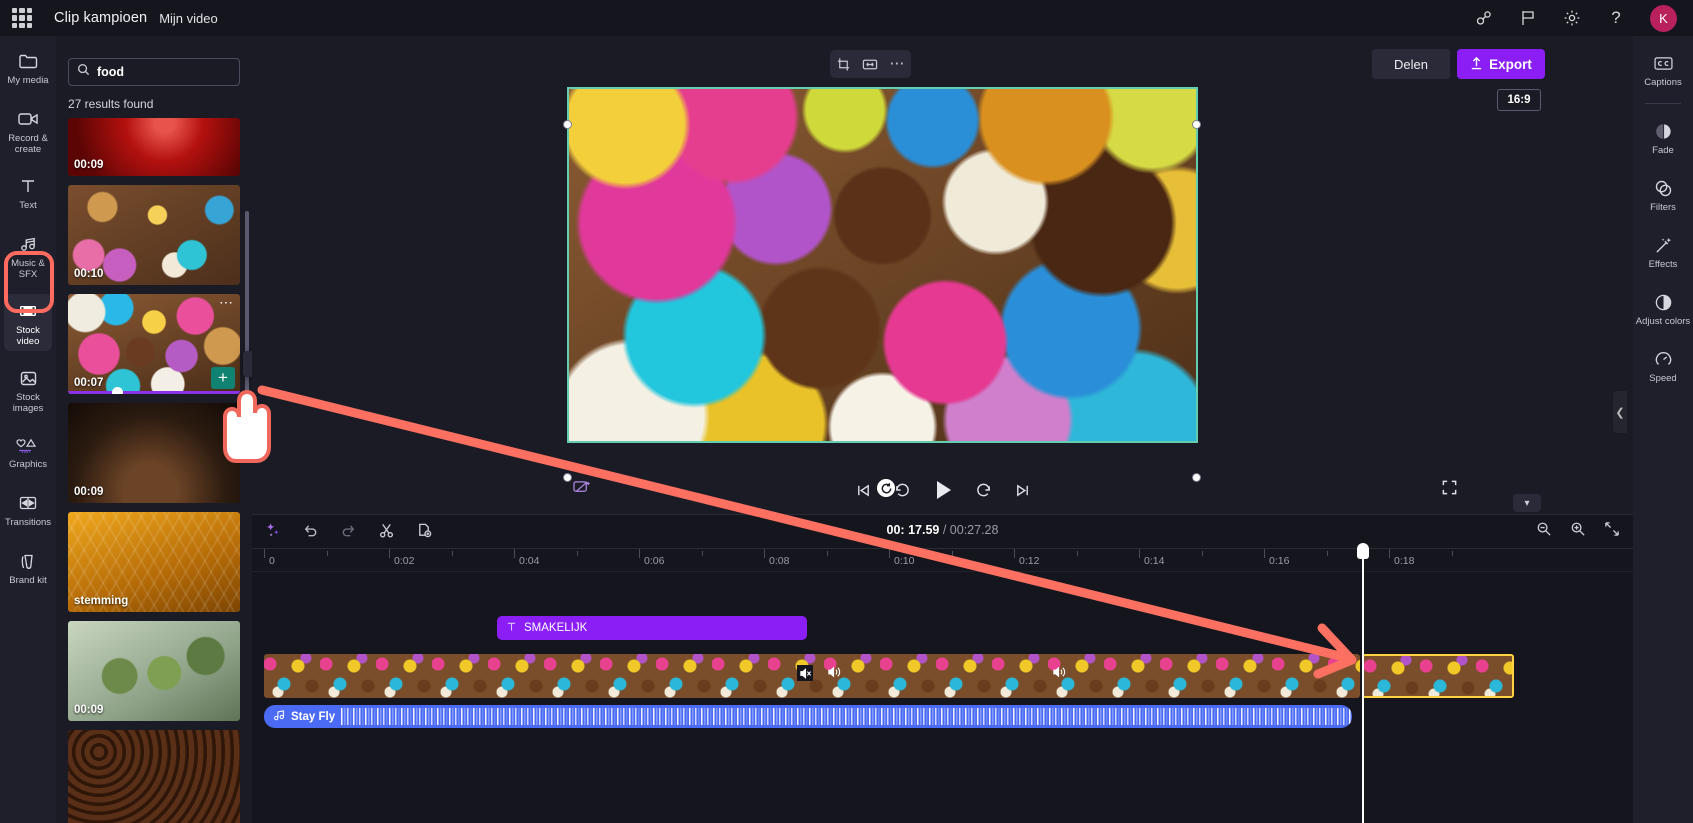 The width and height of the screenshot is (1693, 823). Describe the element at coordinates (1663, 18) in the screenshot. I see `avatar: K` at that location.